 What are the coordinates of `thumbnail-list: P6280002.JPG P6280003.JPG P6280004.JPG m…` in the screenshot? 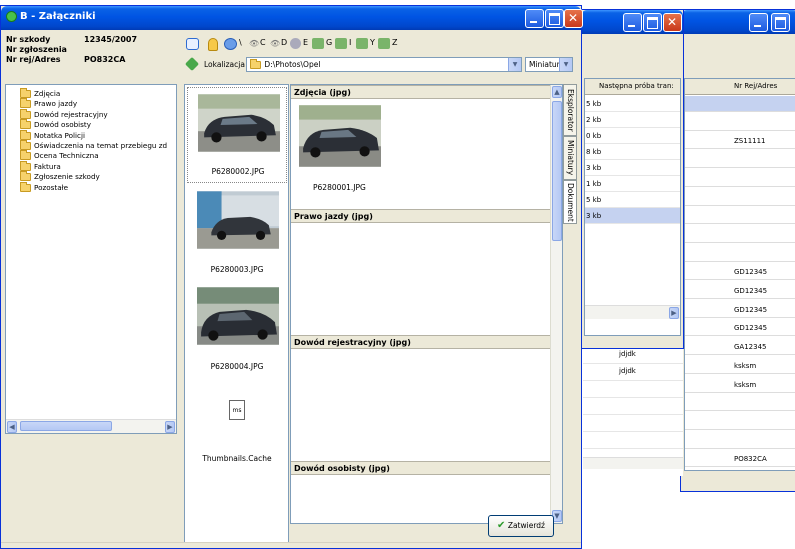 It's located at (236, 314).